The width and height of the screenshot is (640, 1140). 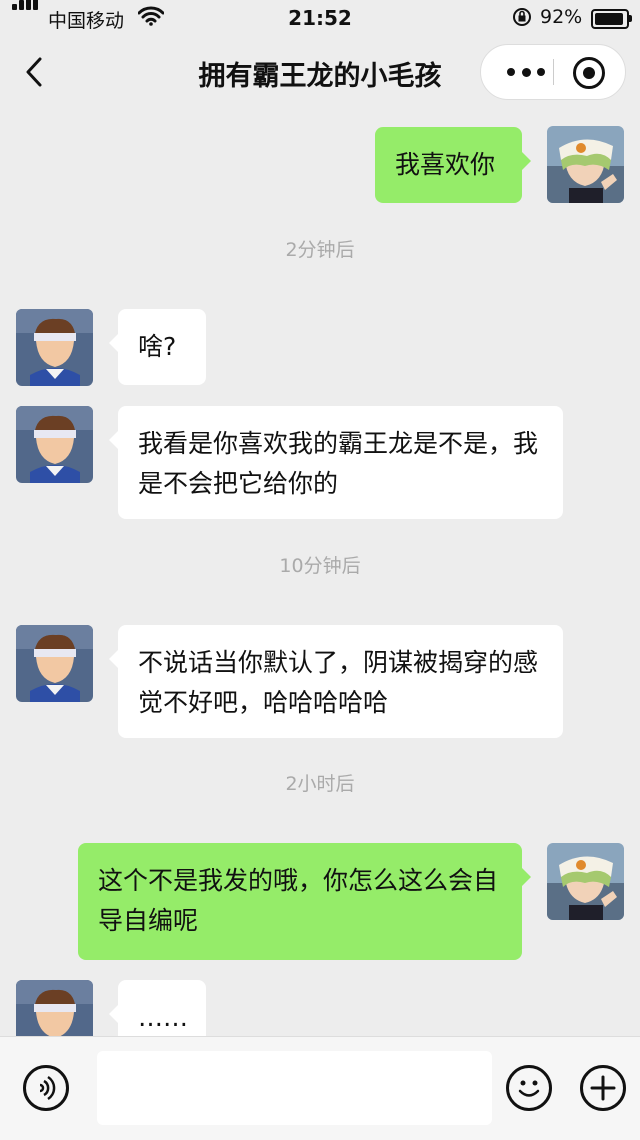 I want to click on chat-title: 拥有霸王龙的小毛孩, so click(x=320, y=76).